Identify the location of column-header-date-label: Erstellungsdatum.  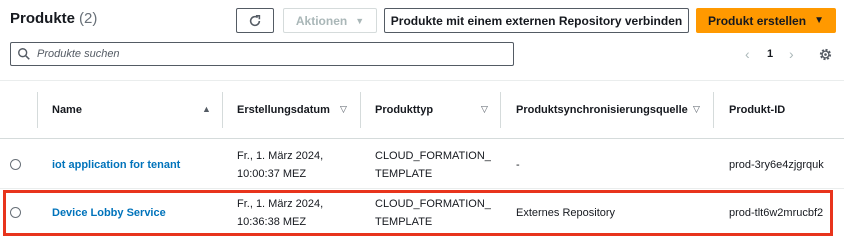
(283, 110).